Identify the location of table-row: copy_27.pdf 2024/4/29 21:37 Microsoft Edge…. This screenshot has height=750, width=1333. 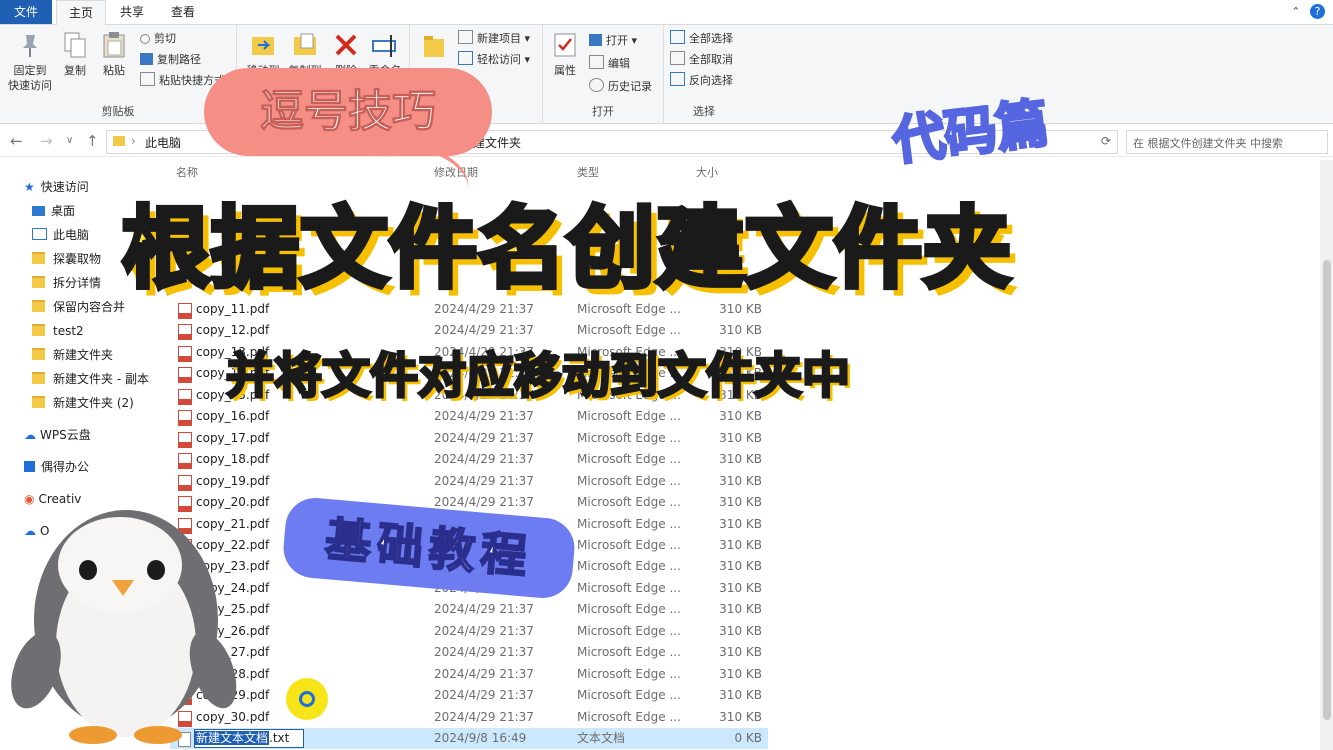
(469, 652).